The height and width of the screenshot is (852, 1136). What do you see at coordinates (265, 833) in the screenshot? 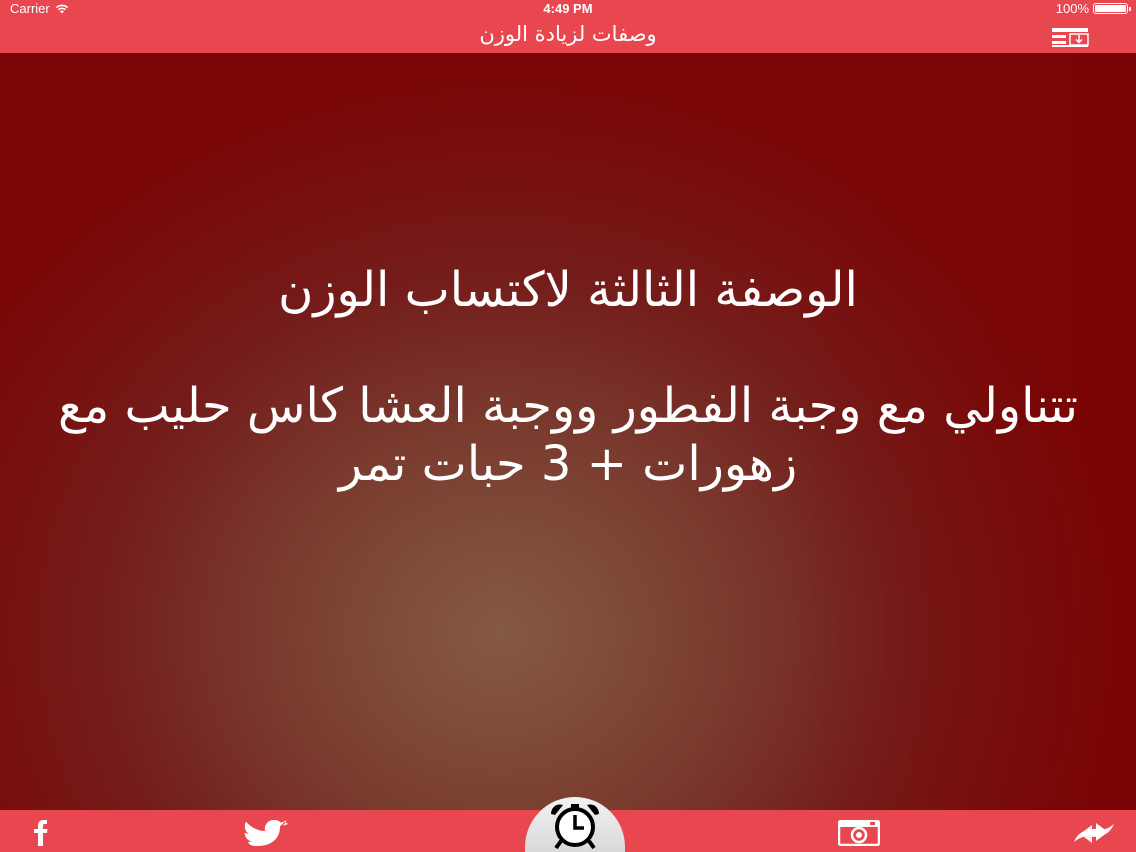
I see `twitter-icon` at bounding box center [265, 833].